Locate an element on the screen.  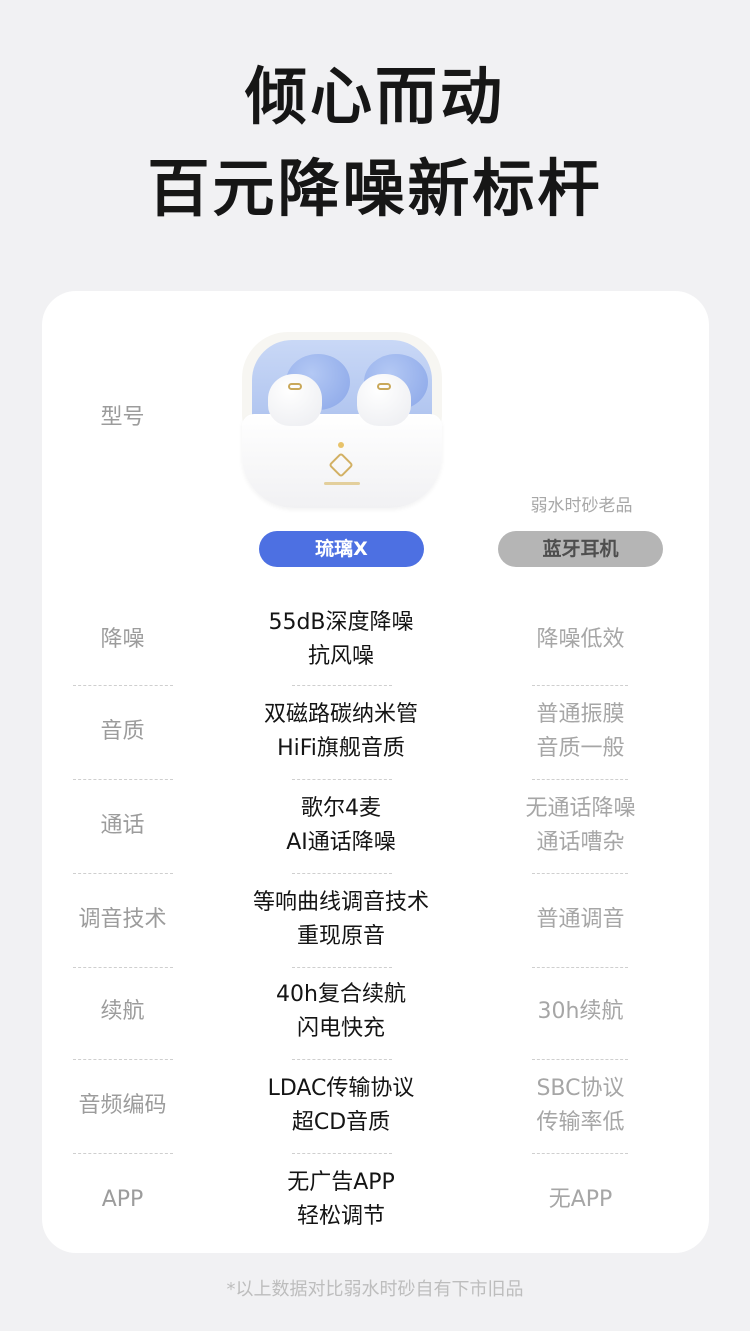
old-spec-line: 传输率低 is located at coordinates (580, 1122).